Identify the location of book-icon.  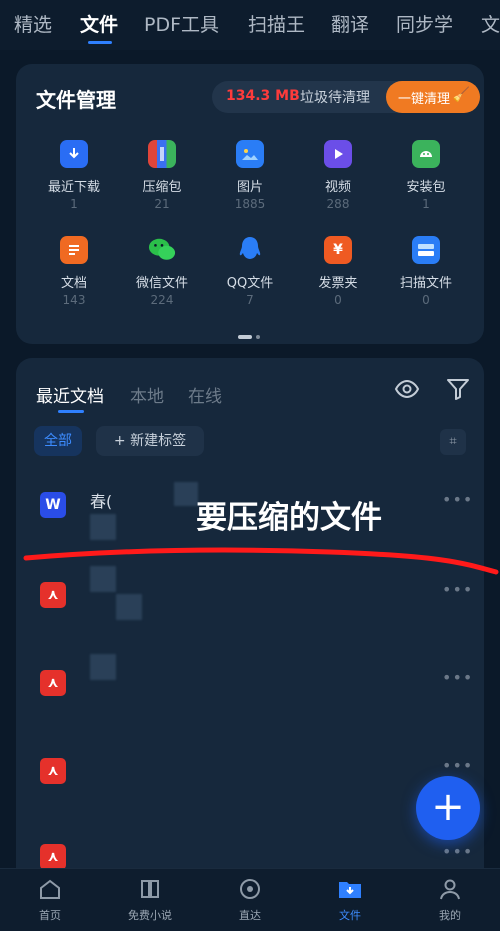
(150, 890).